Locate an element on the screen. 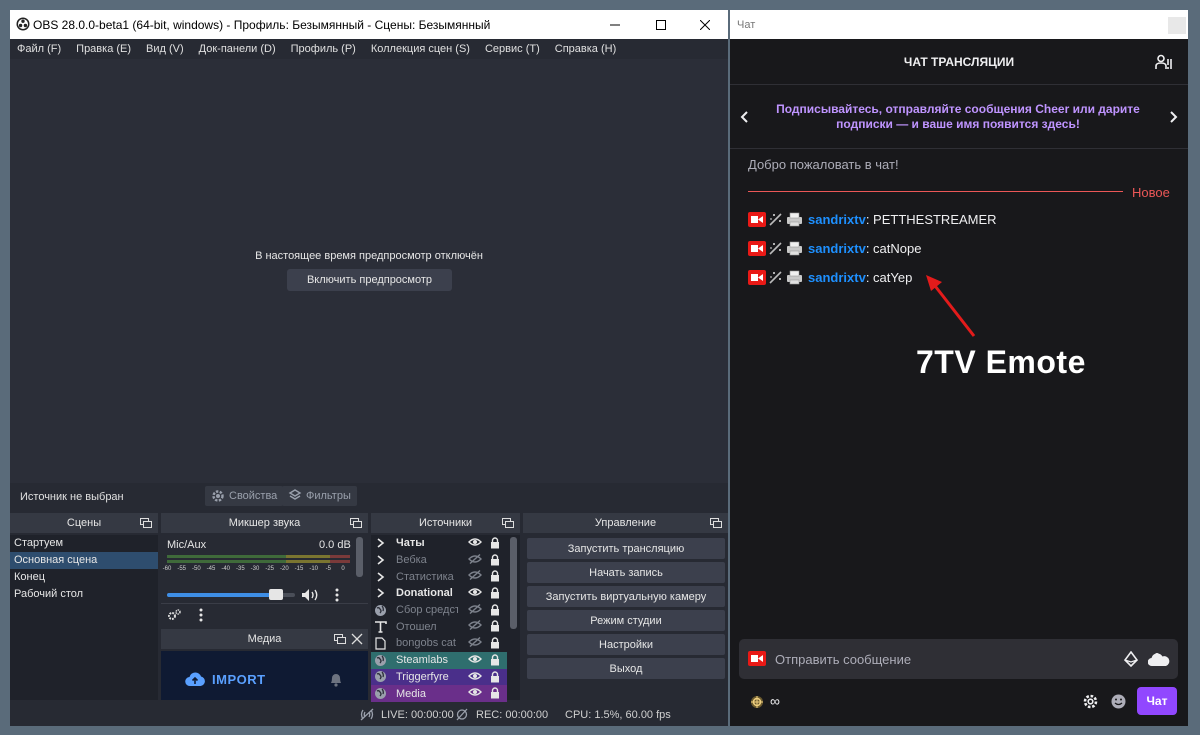  source-name: Donational is located at coordinates (424, 593).